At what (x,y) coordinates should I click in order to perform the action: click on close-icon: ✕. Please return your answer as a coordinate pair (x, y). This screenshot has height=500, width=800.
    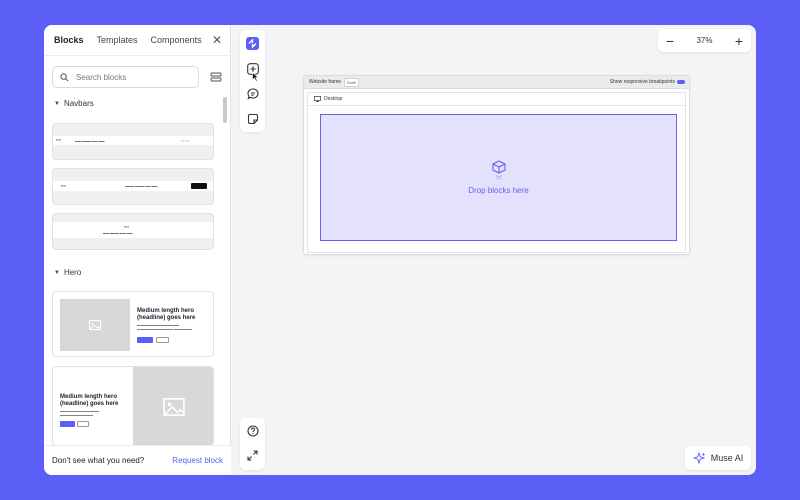
    Looking at the image, I should click on (217, 40).